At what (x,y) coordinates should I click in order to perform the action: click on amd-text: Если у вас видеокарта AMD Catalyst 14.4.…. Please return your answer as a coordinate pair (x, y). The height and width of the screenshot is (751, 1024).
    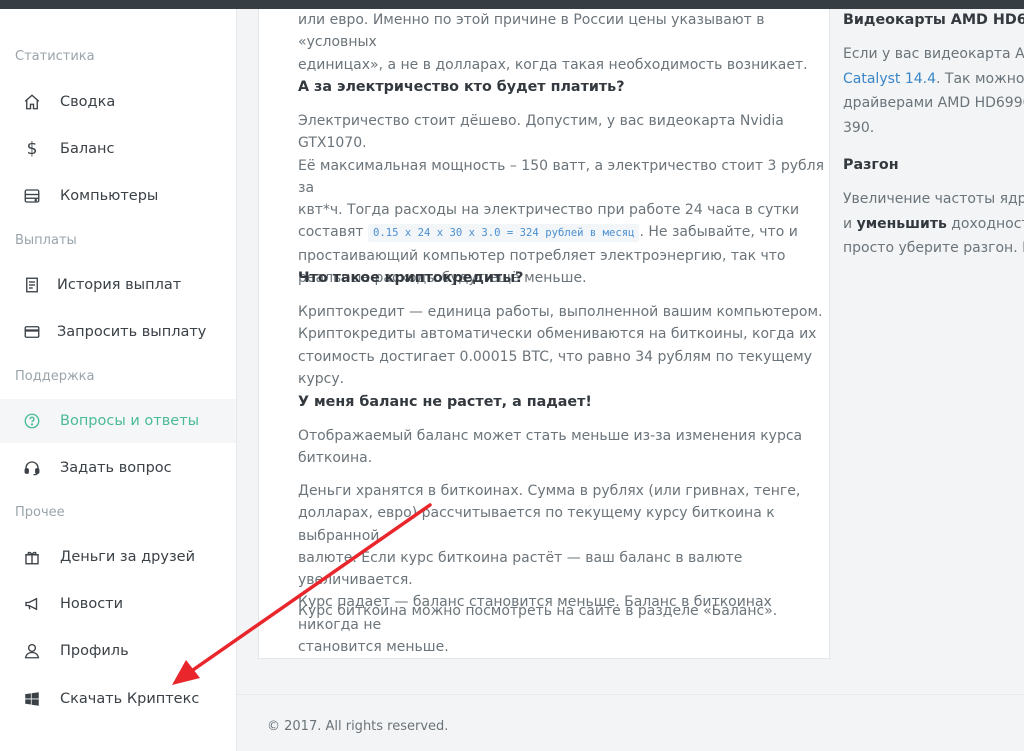
    Looking at the image, I should click on (933, 91).